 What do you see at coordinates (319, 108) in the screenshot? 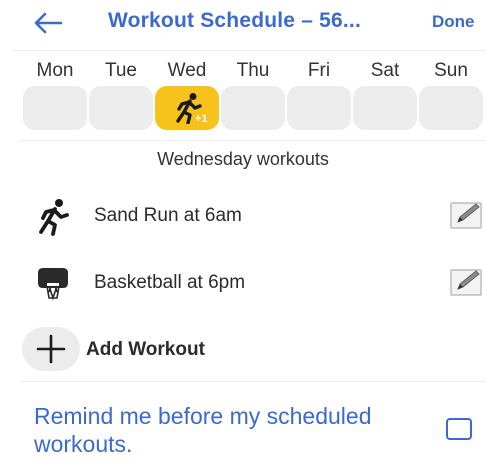
I see `day-cell-fri` at bounding box center [319, 108].